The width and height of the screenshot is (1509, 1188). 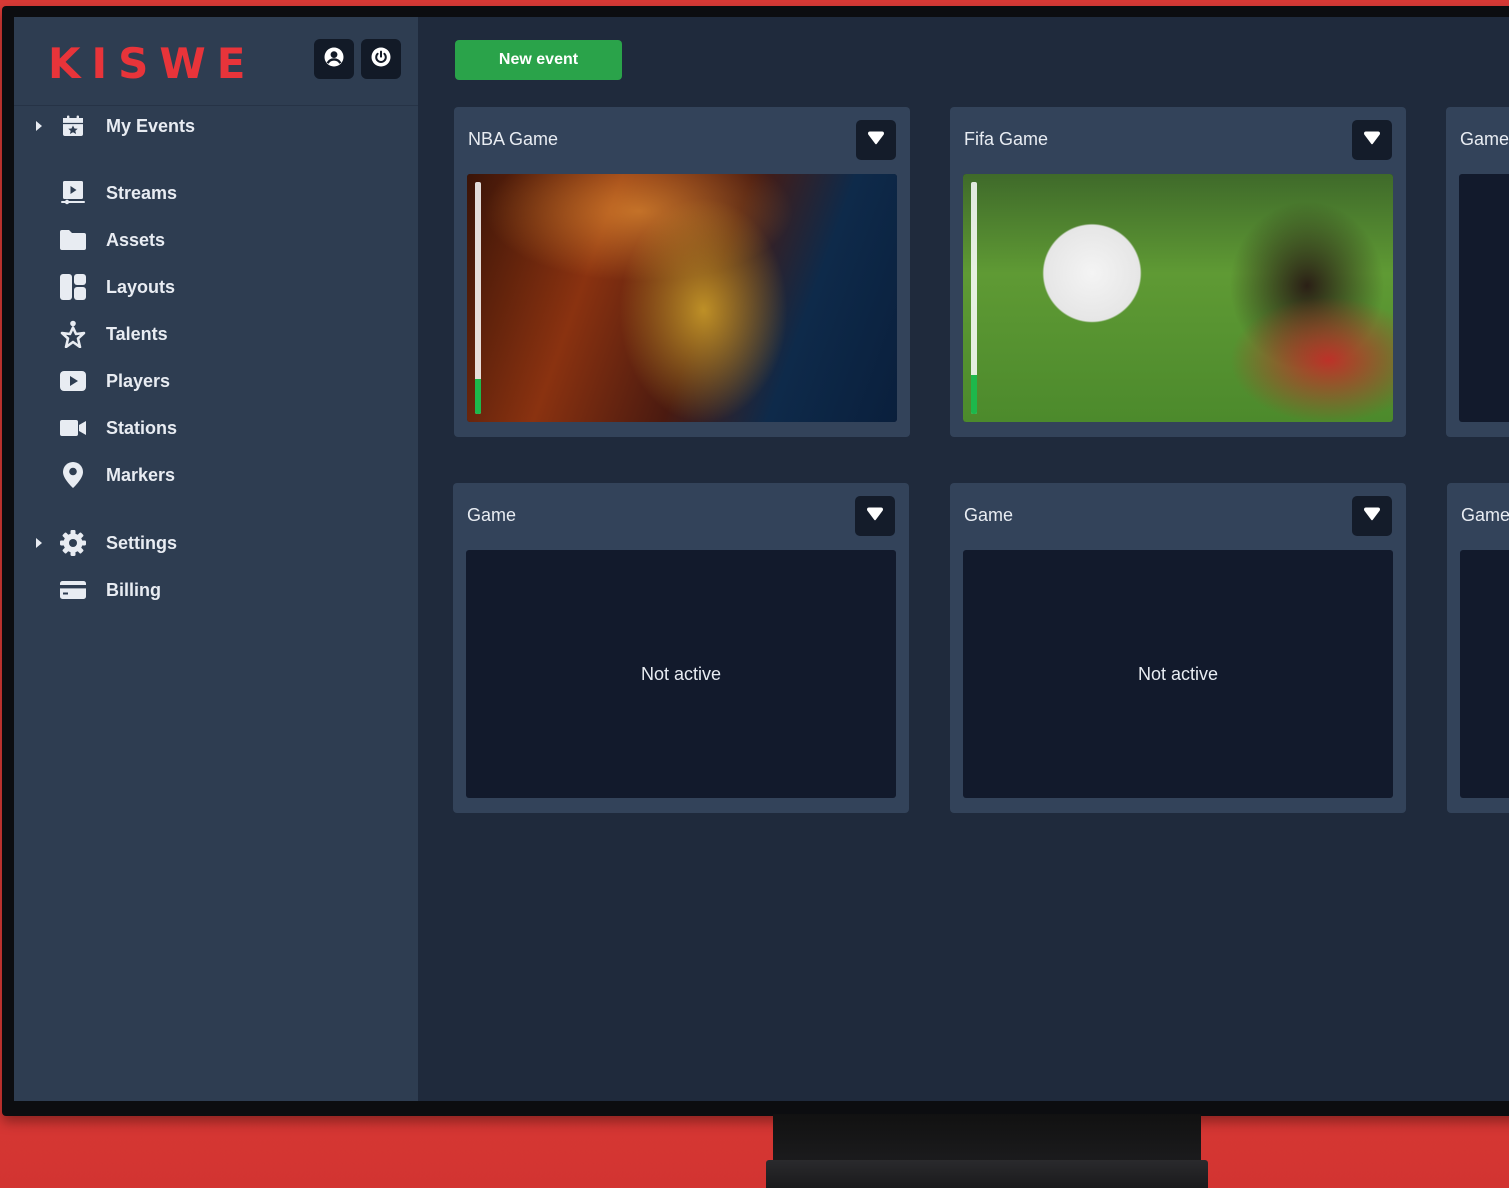 What do you see at coordinates (217, 475) in the screenshot?
I see `sidebar-item-markers: Markers` at bounding box center [217, 475].